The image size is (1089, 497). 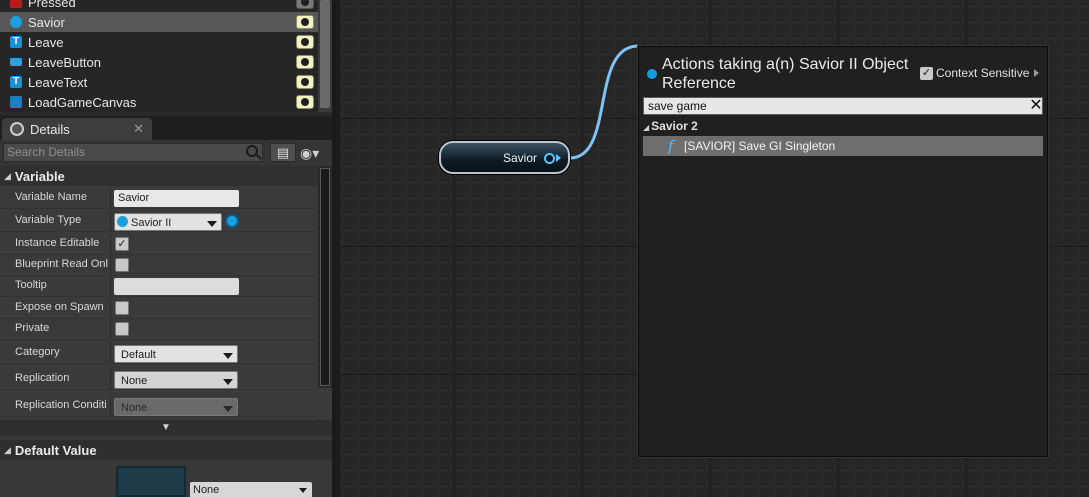 I want to click on replication-condition-row: Replication Conditi None, so click(x=159, y=406).